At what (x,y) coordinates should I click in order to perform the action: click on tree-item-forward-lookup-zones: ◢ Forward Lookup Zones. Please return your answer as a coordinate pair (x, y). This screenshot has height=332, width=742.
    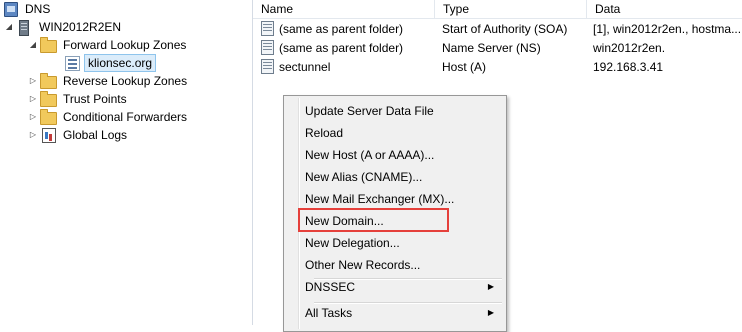
    Looking at the image, I should click on (108, 45).